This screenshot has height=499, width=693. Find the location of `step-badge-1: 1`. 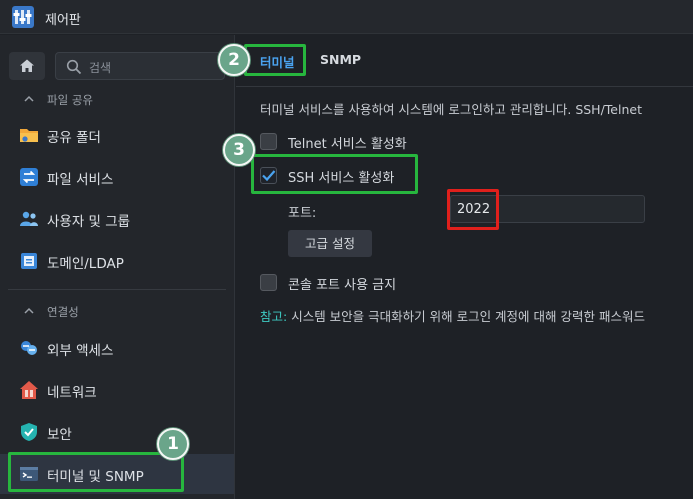

step-badge-1: 1 is located at coordinates (173, 444).